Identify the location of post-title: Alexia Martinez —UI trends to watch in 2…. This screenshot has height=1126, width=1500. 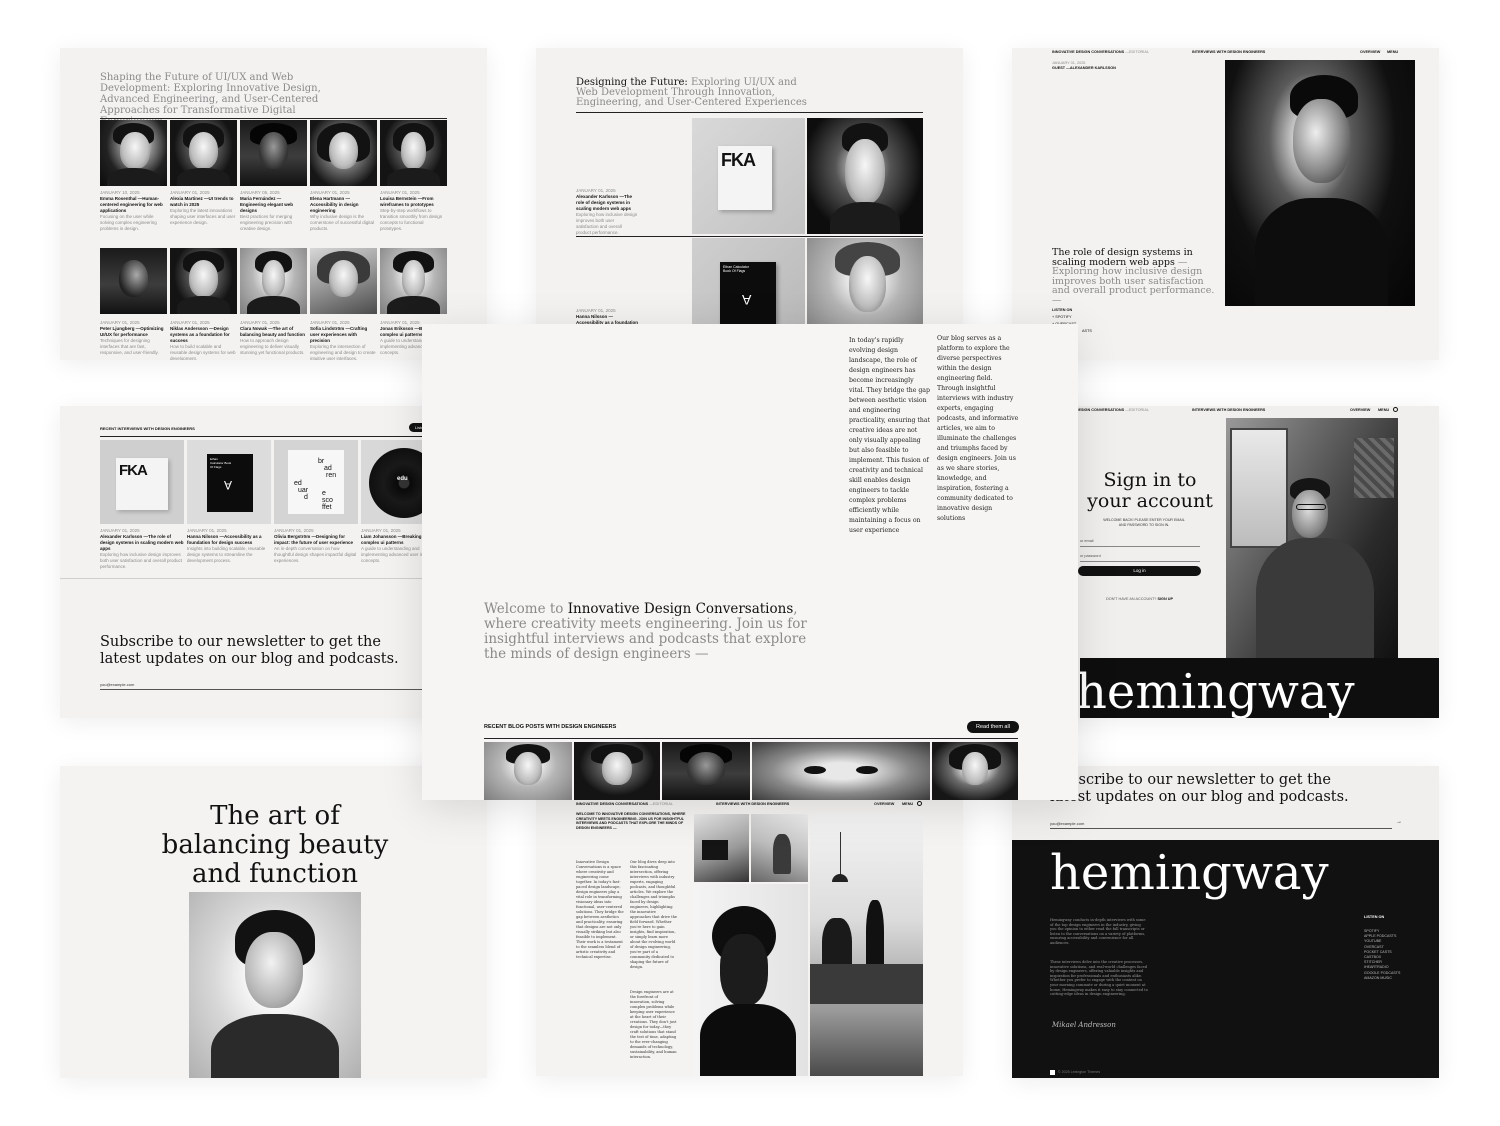
(203, 202).